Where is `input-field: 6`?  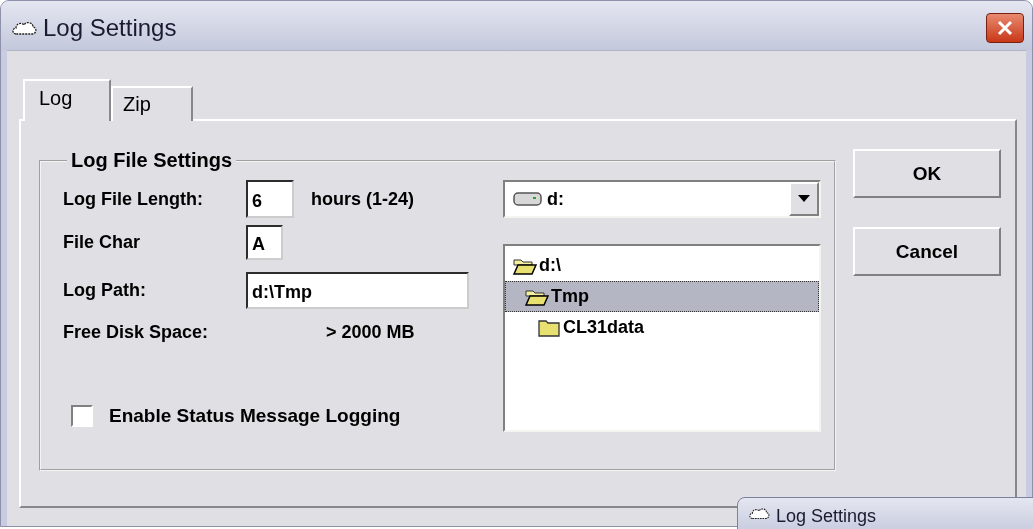
input-field: 6 is located at coordinates (270, 199).